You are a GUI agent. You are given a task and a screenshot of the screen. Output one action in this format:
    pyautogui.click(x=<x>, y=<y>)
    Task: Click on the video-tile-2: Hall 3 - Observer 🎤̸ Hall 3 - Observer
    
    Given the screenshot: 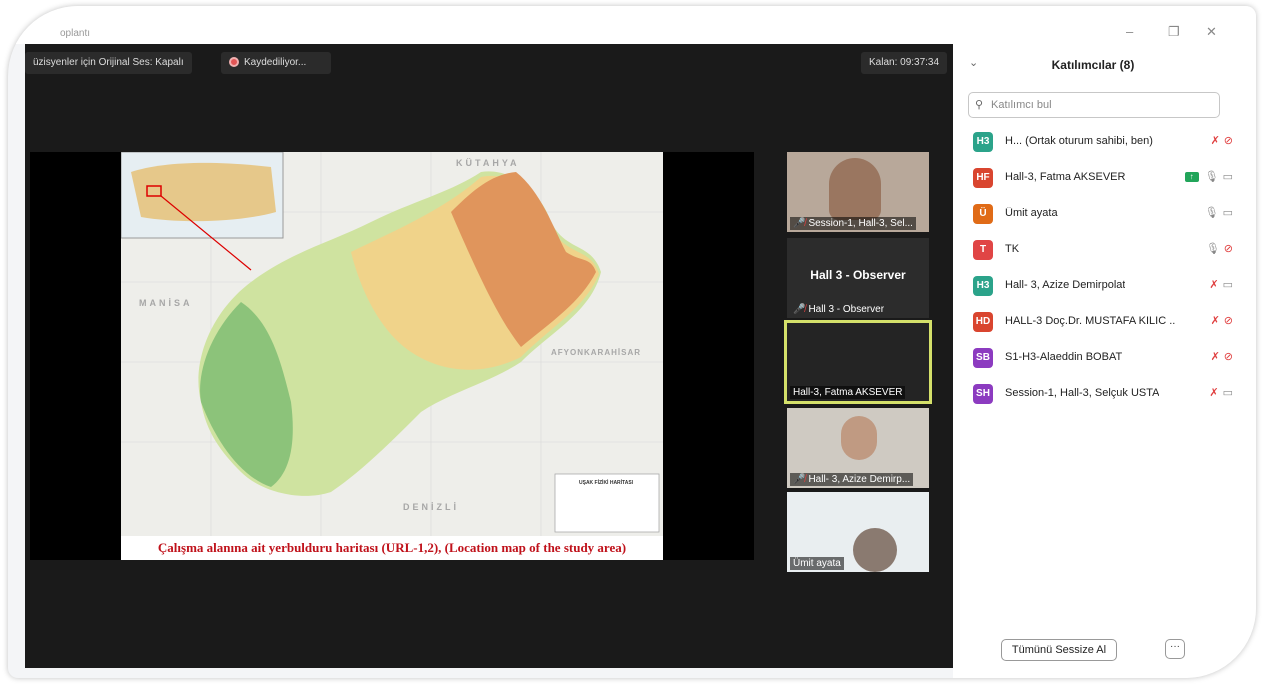 What is the action you would take?
    pyautogui.click(x=858, y=278)
    